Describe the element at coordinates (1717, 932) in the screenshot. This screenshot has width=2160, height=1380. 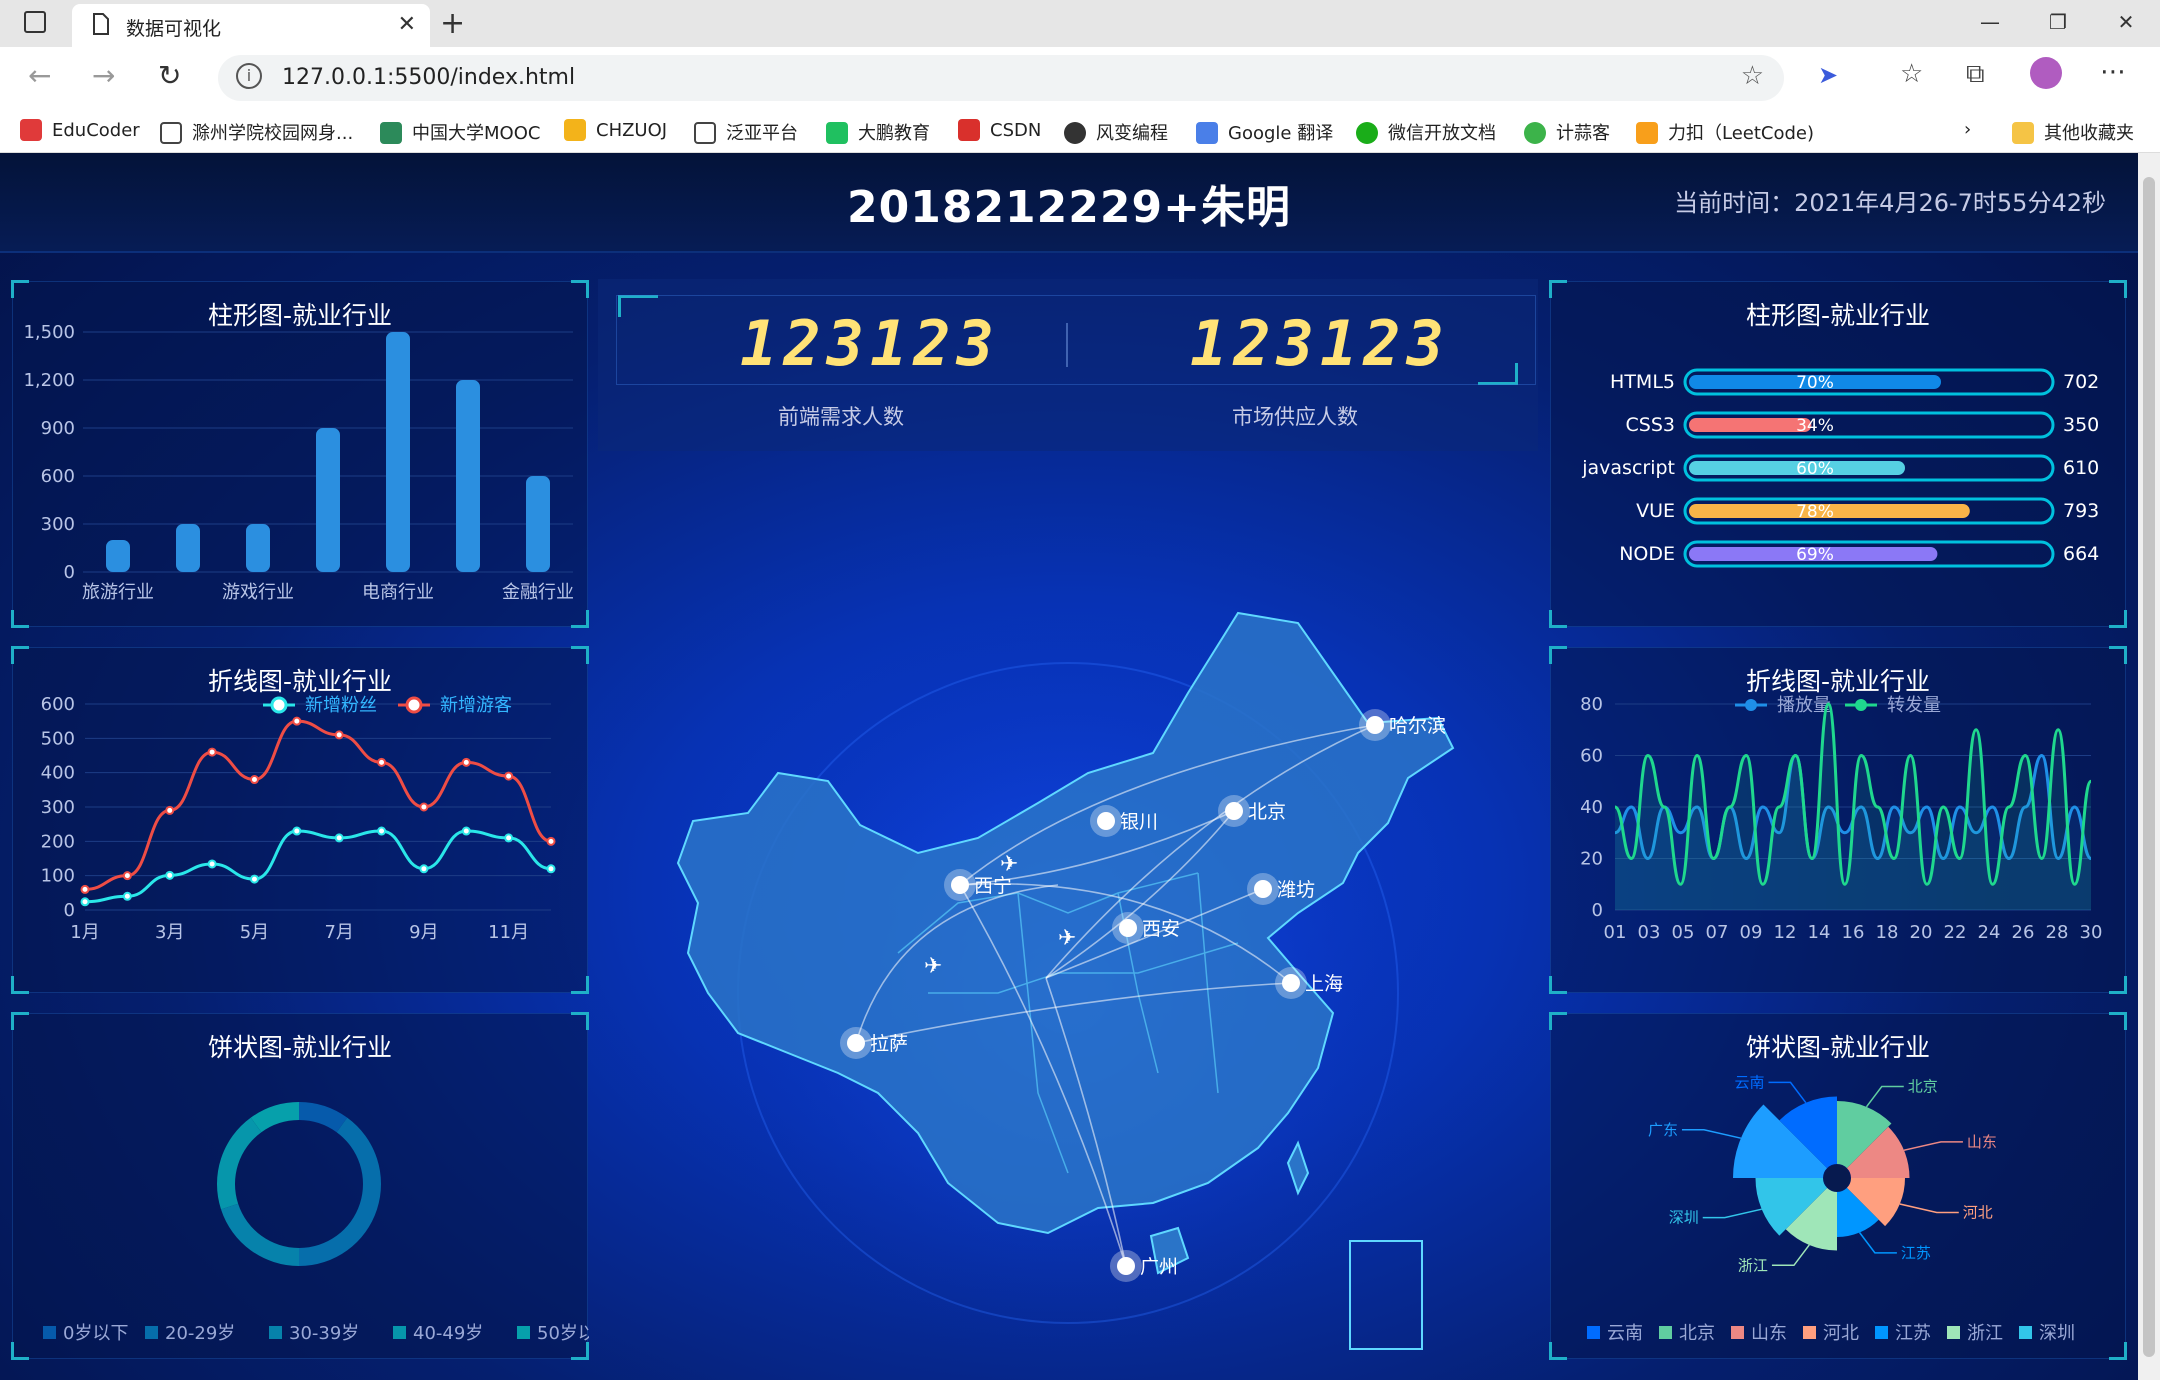
I see `x-tick-label: 07` at that location.